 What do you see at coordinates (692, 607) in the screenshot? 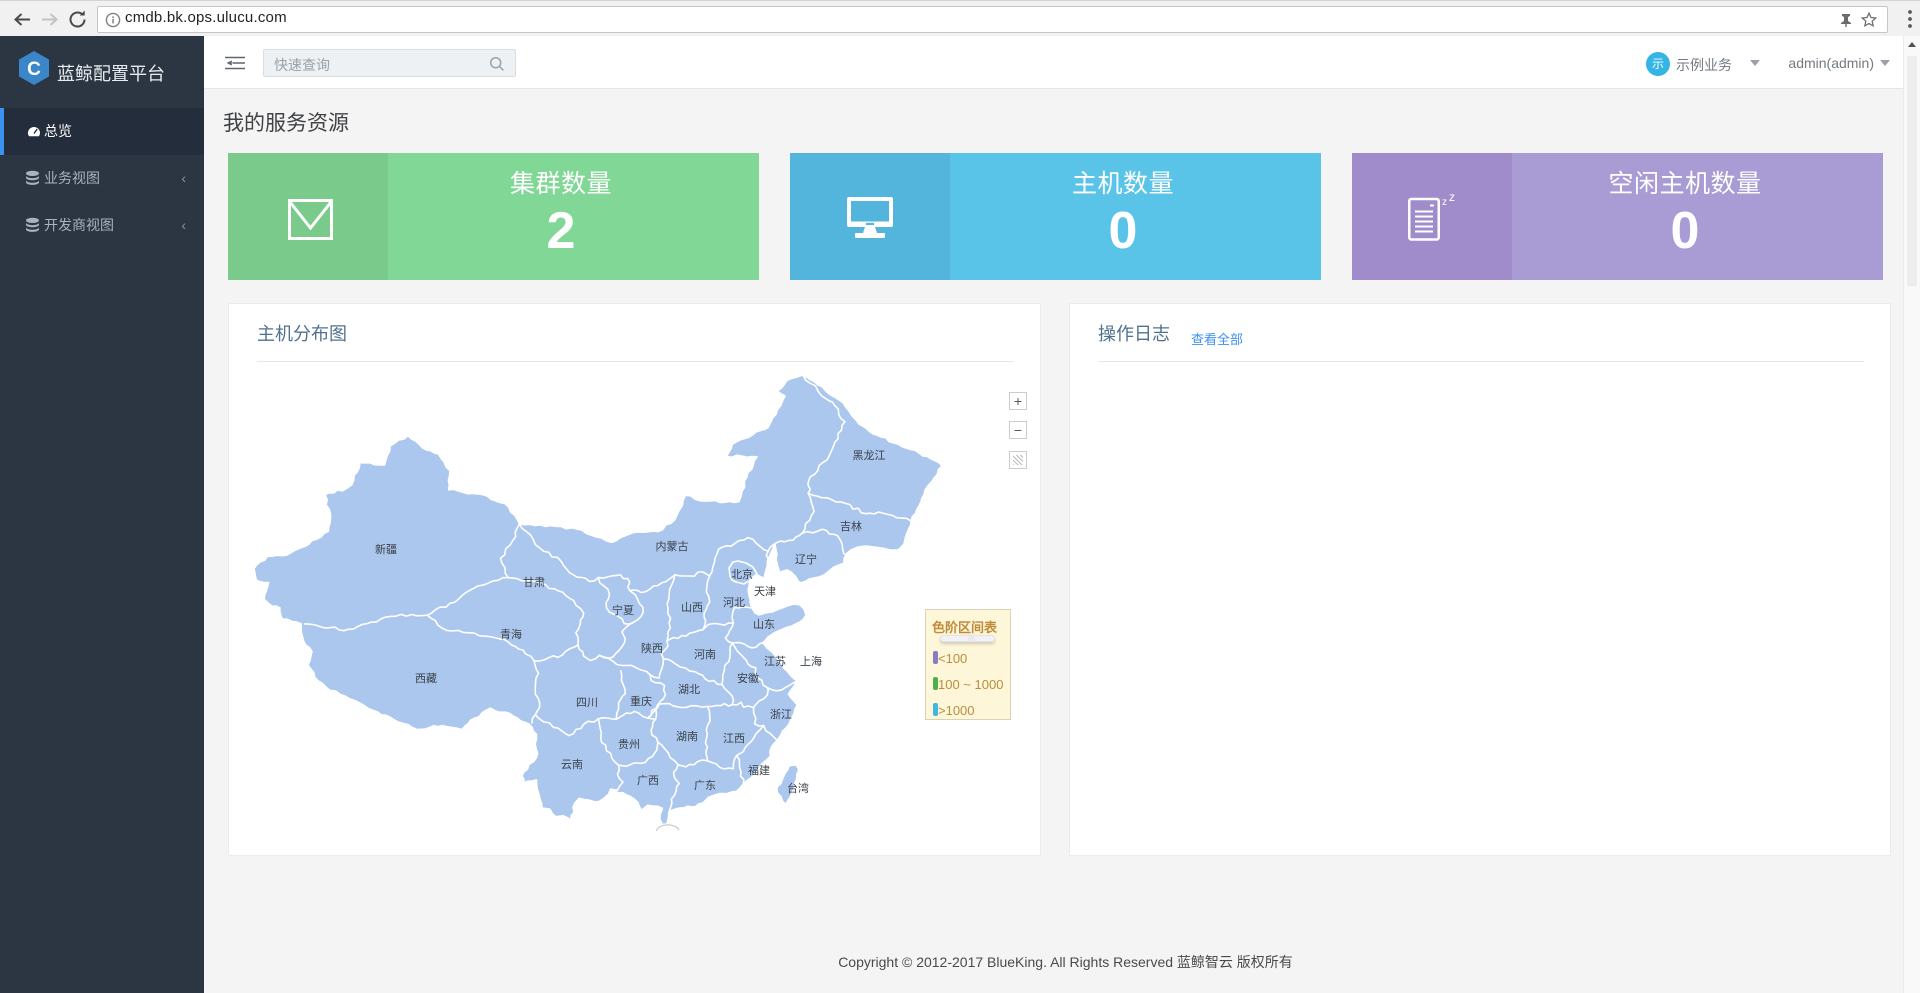
I see `svg-text: 山西` at bounding box center [692, 607].